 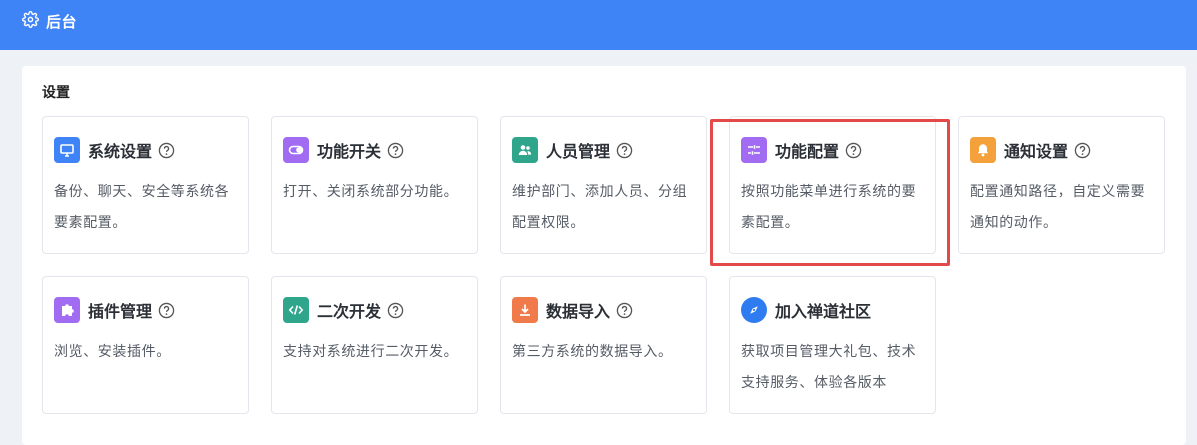 I want to click on card-personnel: 人员管理 维护部门、添加人员、分组配置权限。, so click(x=603, y=185).